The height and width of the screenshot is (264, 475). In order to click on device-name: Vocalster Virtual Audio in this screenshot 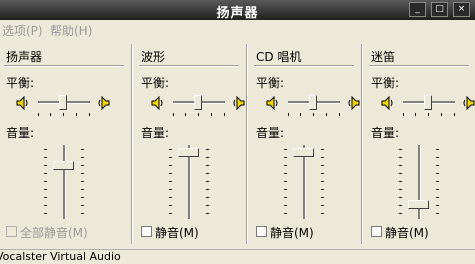, I will do `click(60, 256)`.